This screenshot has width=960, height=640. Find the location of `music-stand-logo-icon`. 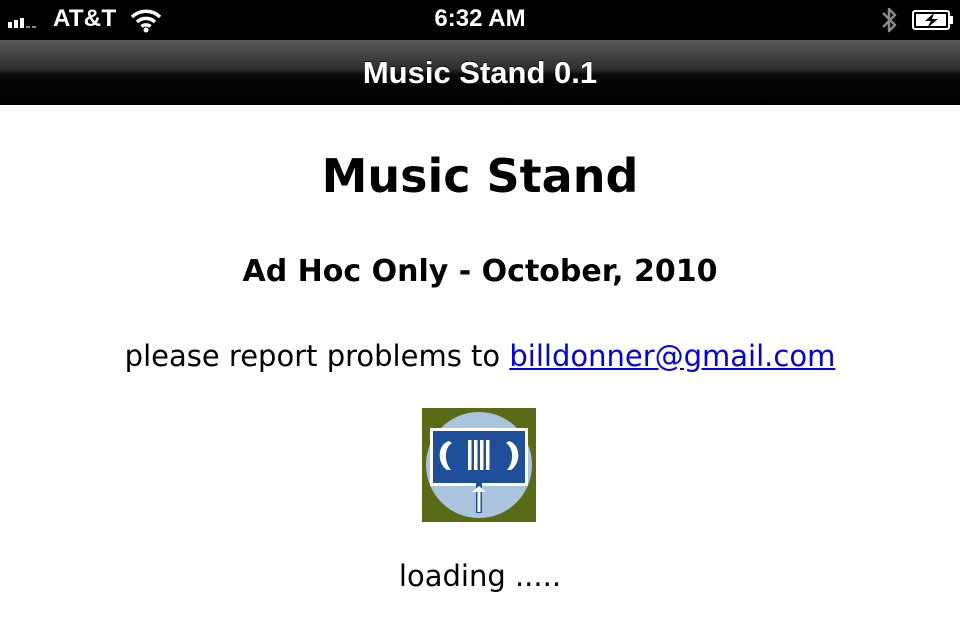

music-stand-logo-icon is located at coordinates (479, 465).